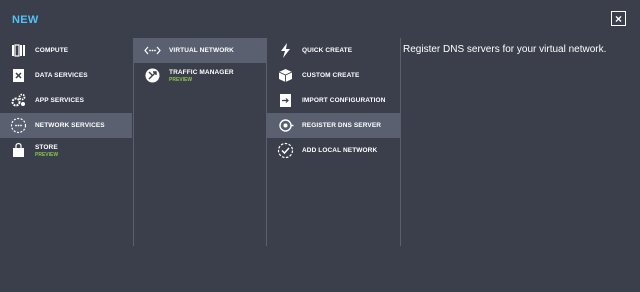 This screenshot has height=292, width=640. What do you see at coordinates (152, 75) in the screenshot?
I see `traffic-manager-icon` at bounding box center [152, 75].